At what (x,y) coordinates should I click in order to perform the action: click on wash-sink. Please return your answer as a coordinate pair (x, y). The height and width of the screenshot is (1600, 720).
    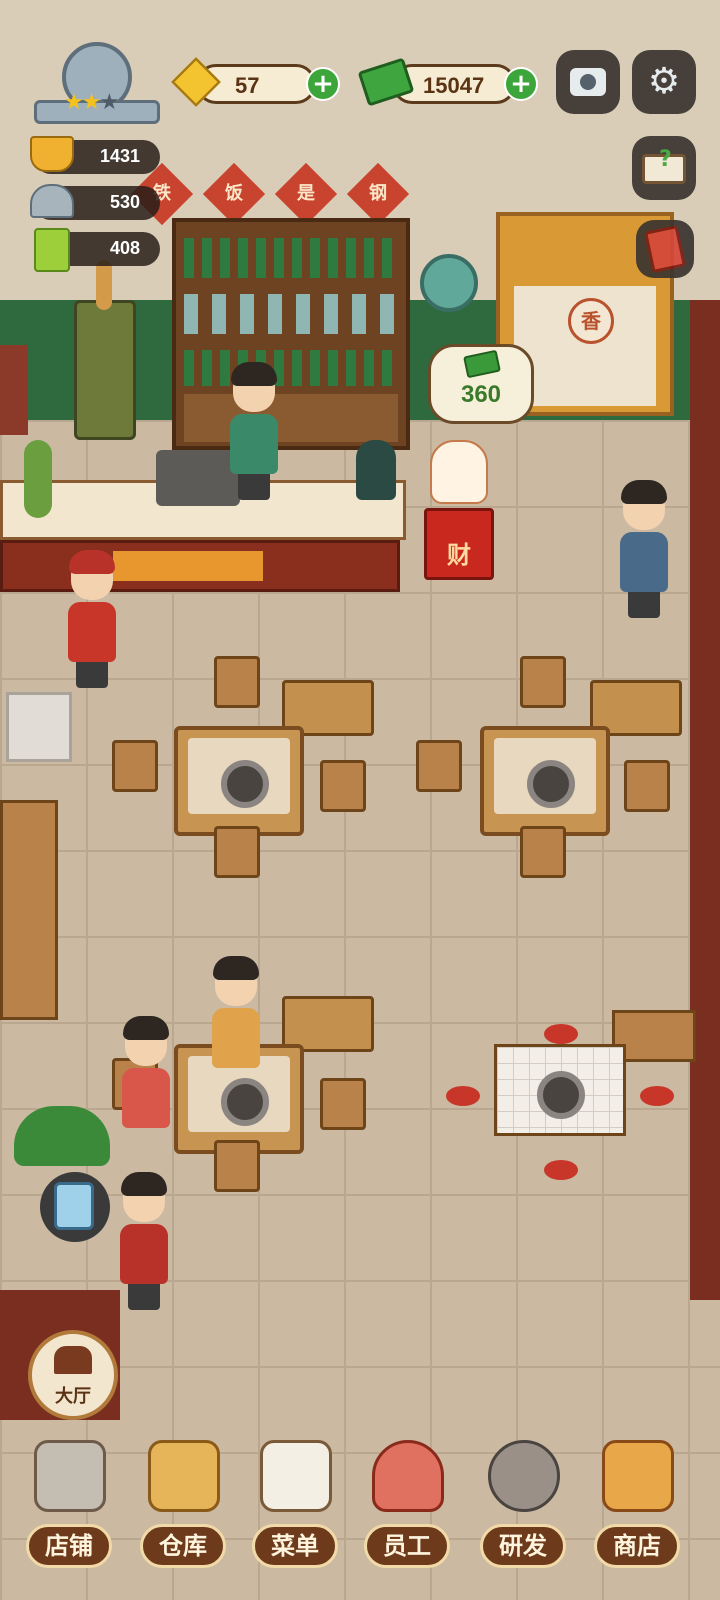
    Looking at the image, I should click on (39, 727).